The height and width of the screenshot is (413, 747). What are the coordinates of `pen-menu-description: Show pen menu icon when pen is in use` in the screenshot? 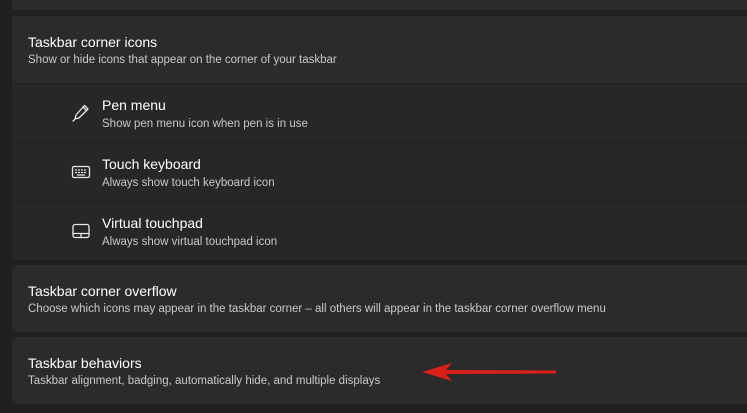 It's located at (205, 124).